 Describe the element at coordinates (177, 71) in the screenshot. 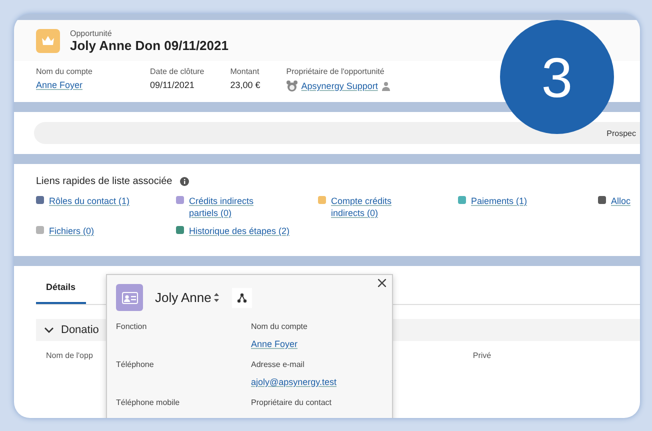

I see `field-label: Date de clôture` at that location.